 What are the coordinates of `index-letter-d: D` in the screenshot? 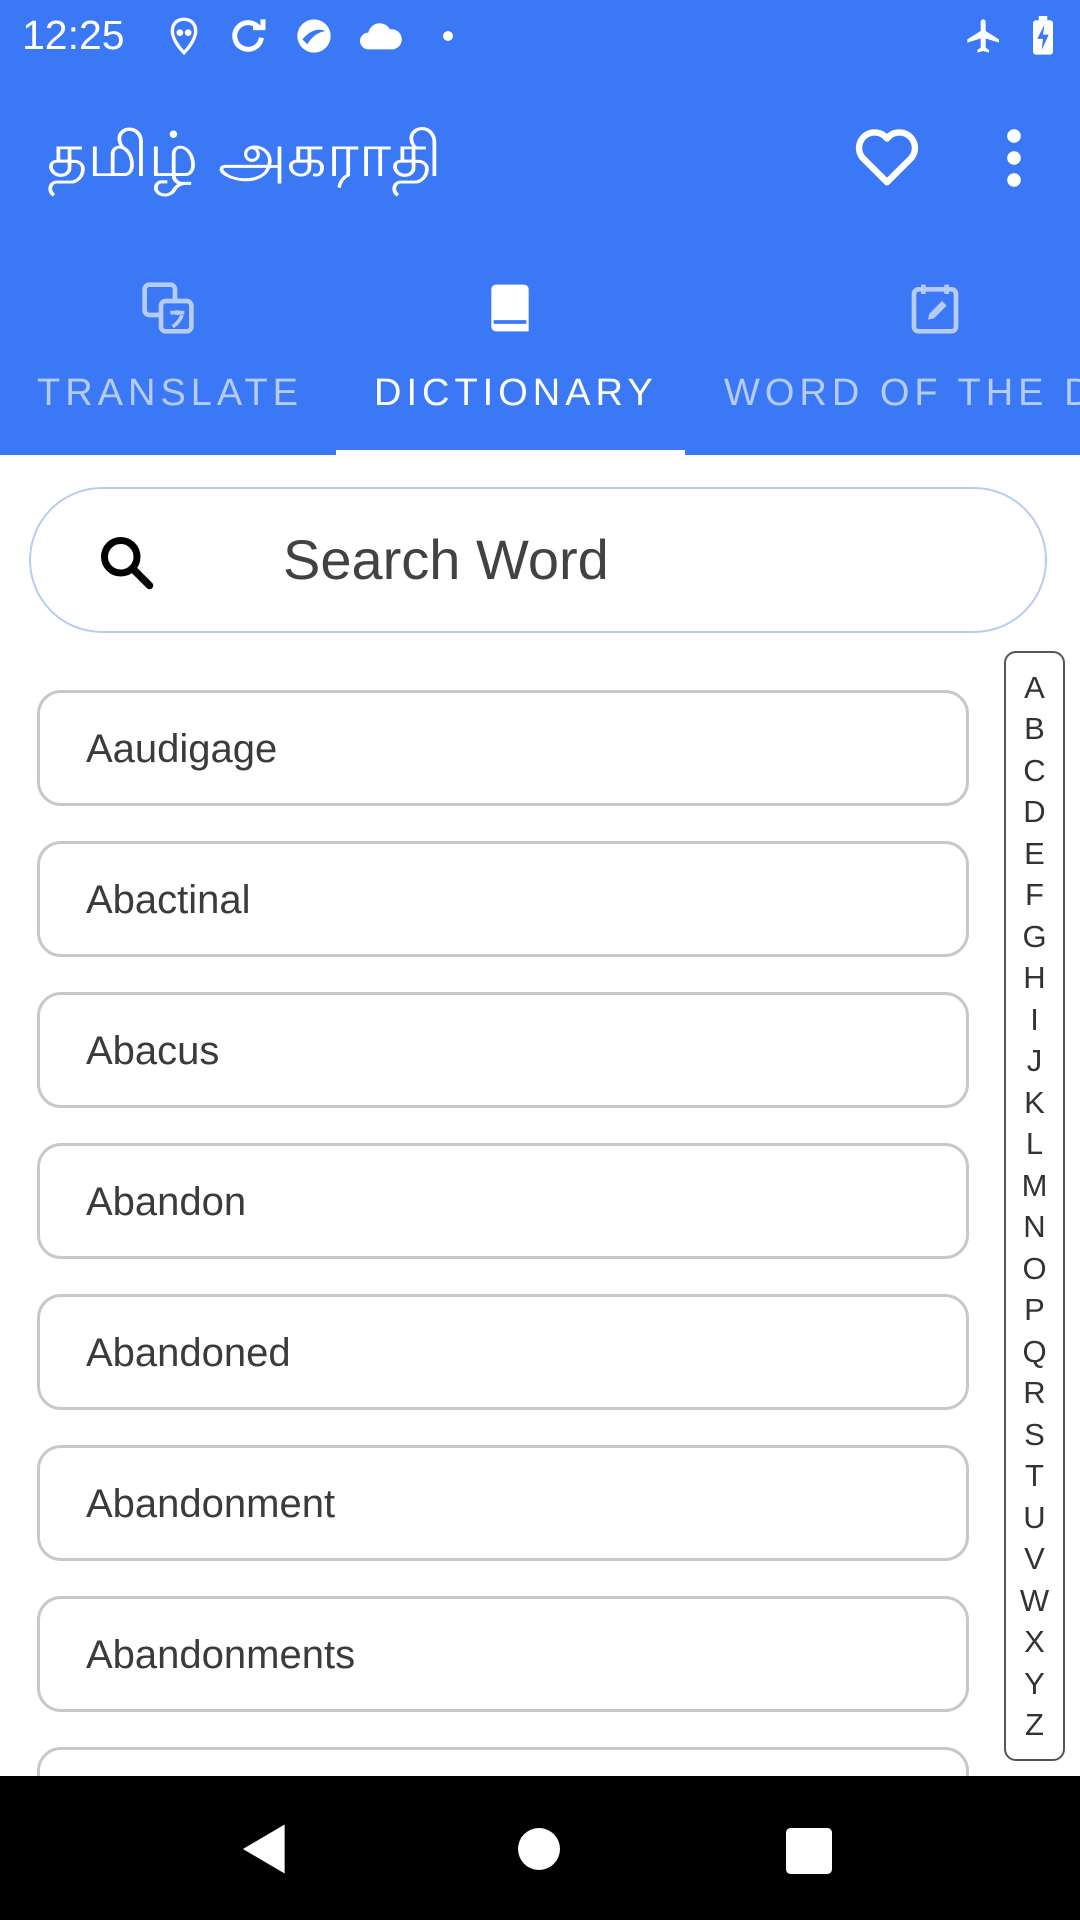 It's located at (1034, 812).